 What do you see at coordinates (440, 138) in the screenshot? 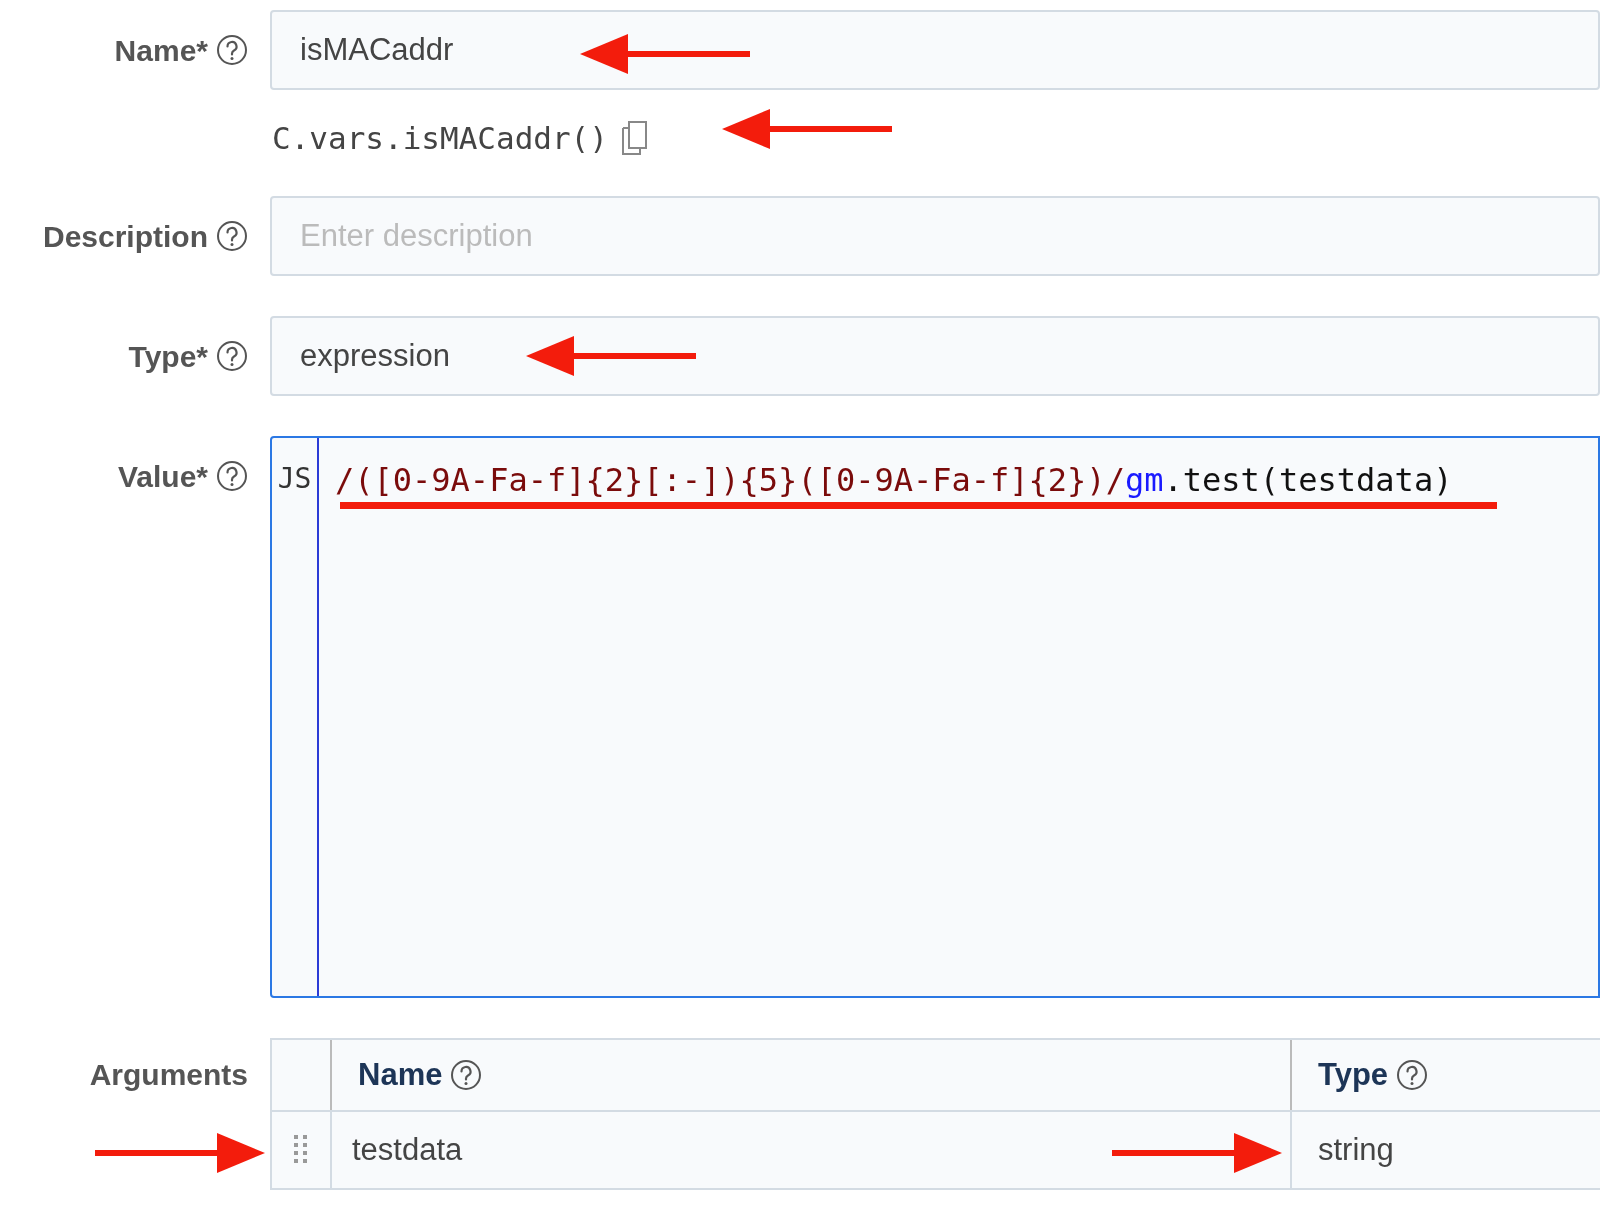
I see `reference-code: C.vars.isMACaddr()` at bounding box center [440, 138].